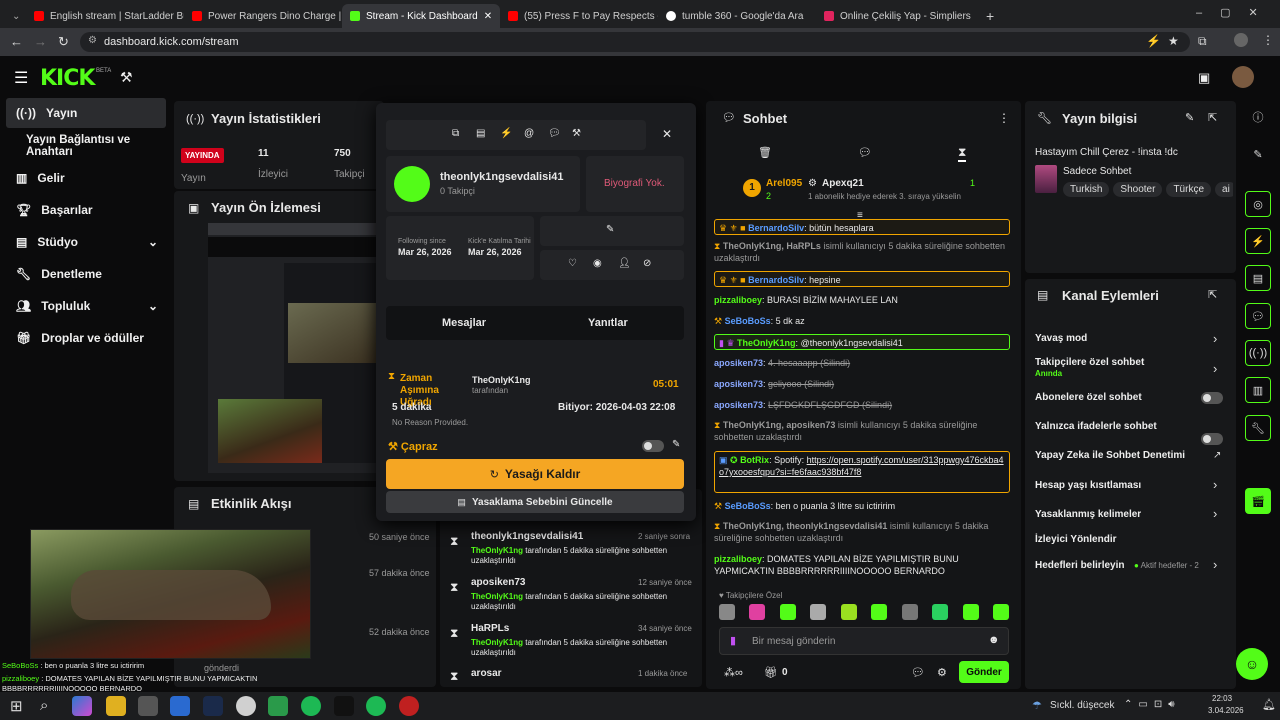 The width and height of the screenshot is (1280, 720). Describe the element at coordinates (635, 42) in the screenshot. I see `url-field: ⚙ dashboard.kick.com/stream ⚡ ★` at that location.